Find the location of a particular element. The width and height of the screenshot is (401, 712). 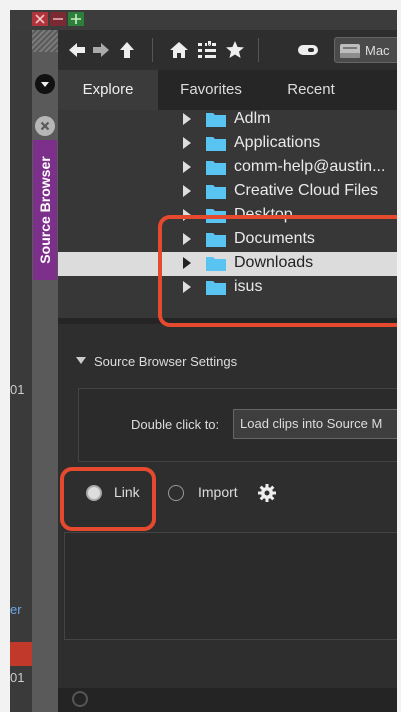

close-panel-button is located at coordinates (45, 126).